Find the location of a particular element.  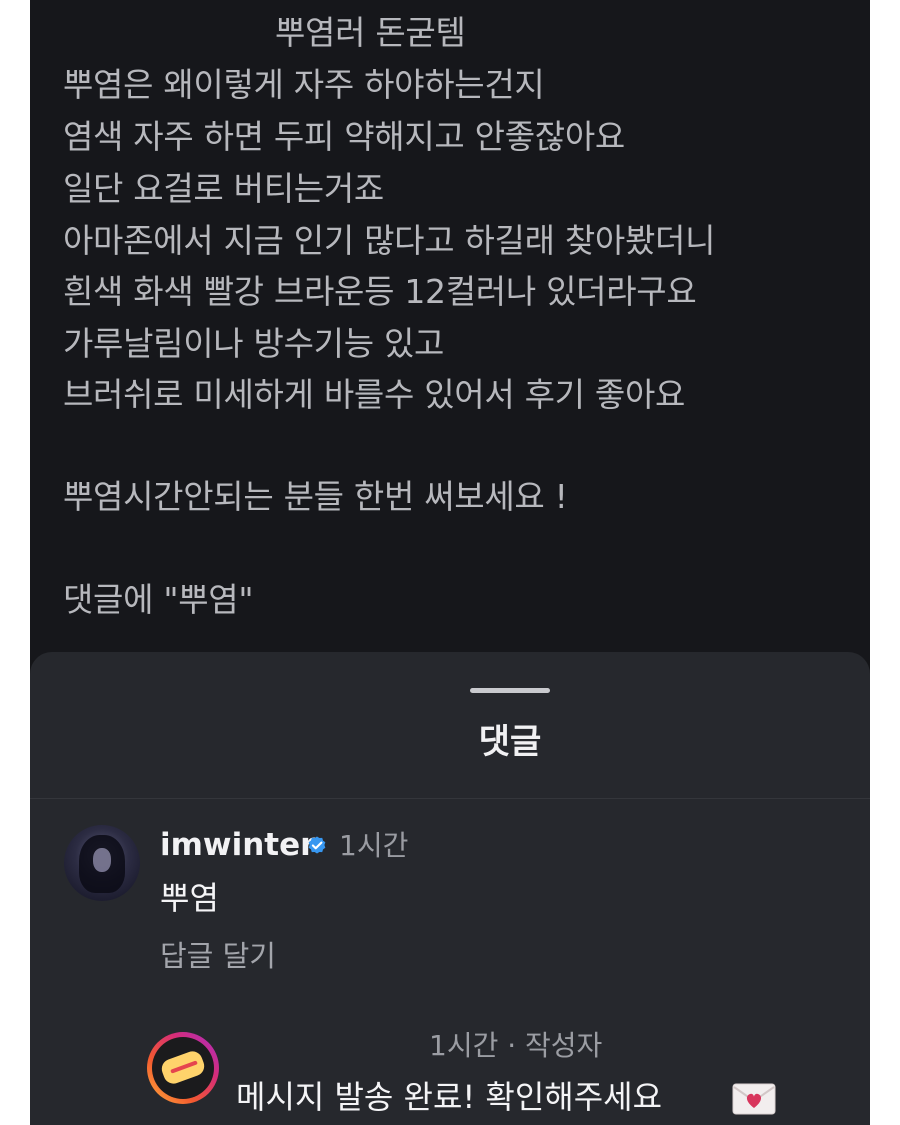

avatar-imwinter is located at coordinates (102, 863).